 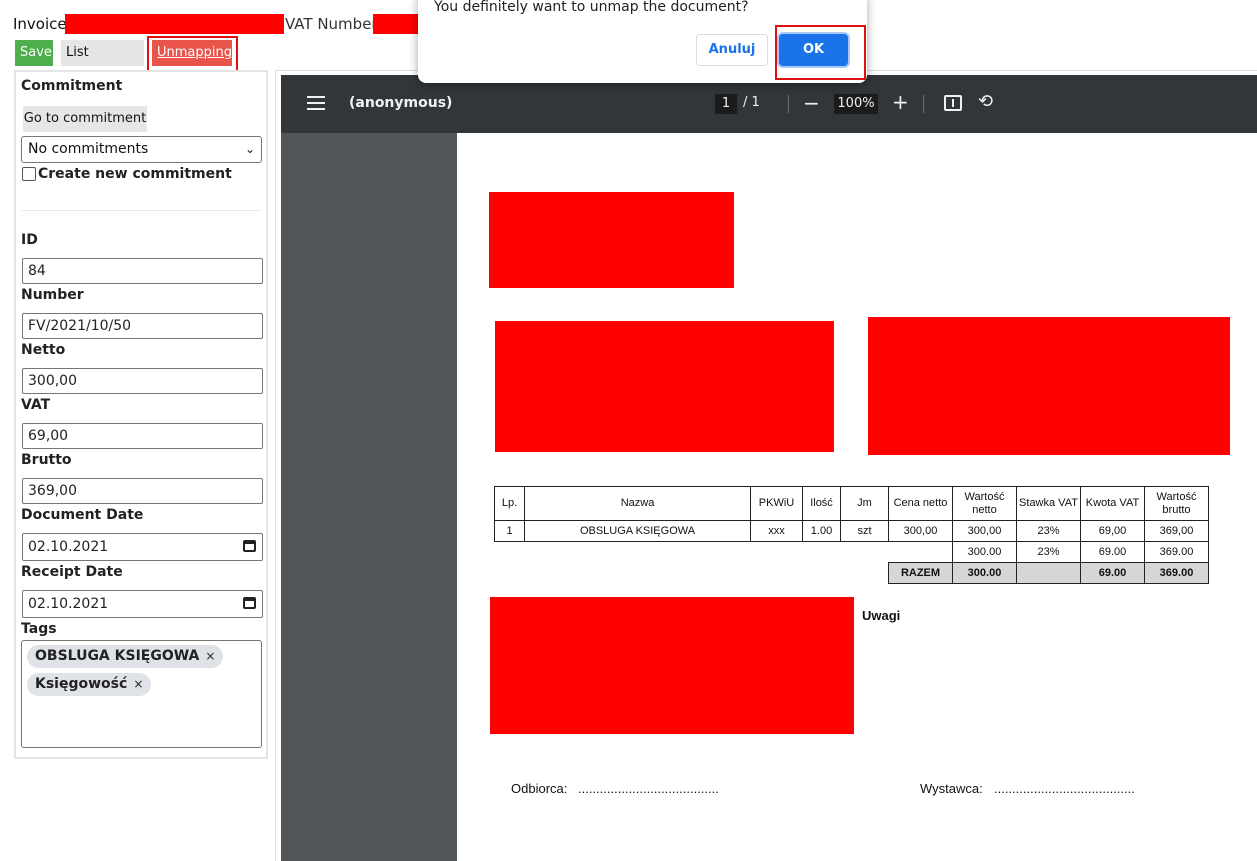 I want to click on tag-chip: Księgowość ×, so click(x=89, y=684).